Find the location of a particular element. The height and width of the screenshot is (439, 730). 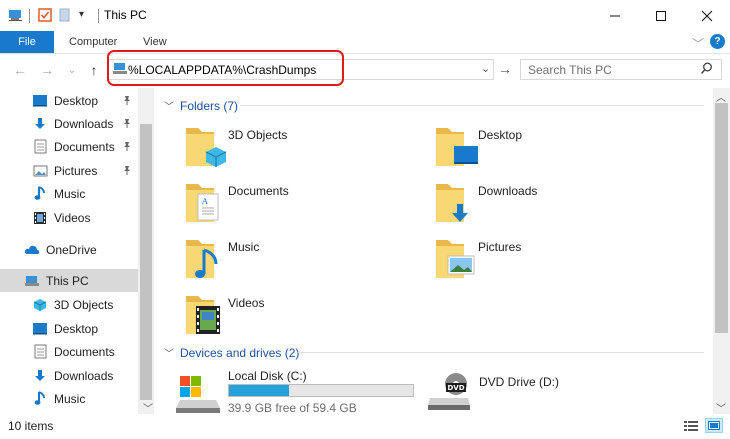

sidebar-item-downloads-pc: Downloads is located at coordinates (69, 375).